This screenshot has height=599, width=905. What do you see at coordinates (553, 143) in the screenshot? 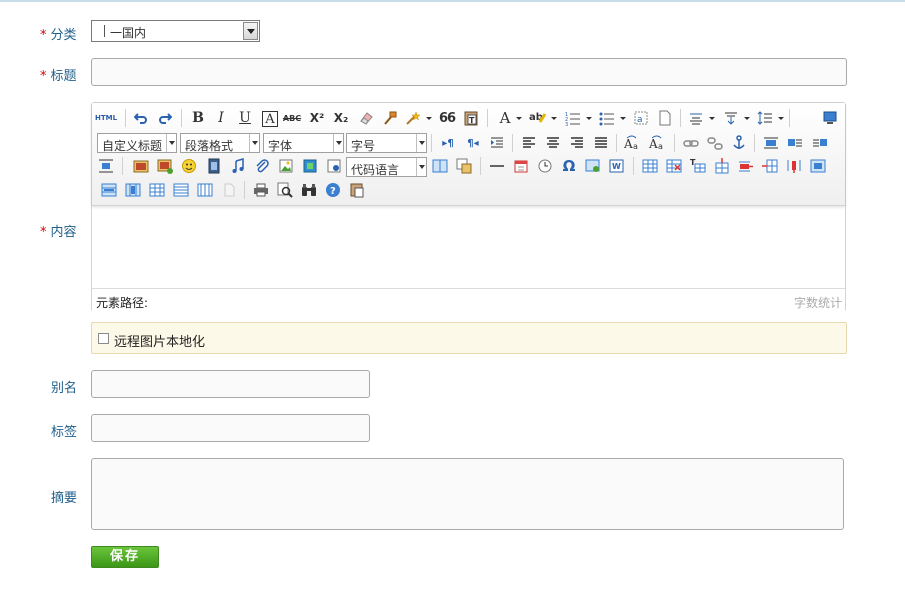
I see `align-center-icon` at bounding box center [553, 143].